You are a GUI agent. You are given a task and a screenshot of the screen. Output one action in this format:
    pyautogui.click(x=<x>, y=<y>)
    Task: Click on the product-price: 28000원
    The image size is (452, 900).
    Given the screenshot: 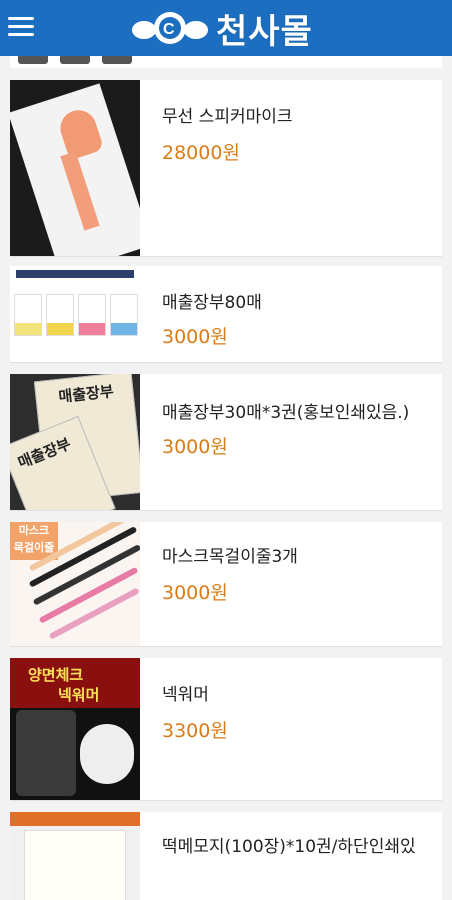 What is the action you would take?
    pyautogui.click(x=201, y=153)
    